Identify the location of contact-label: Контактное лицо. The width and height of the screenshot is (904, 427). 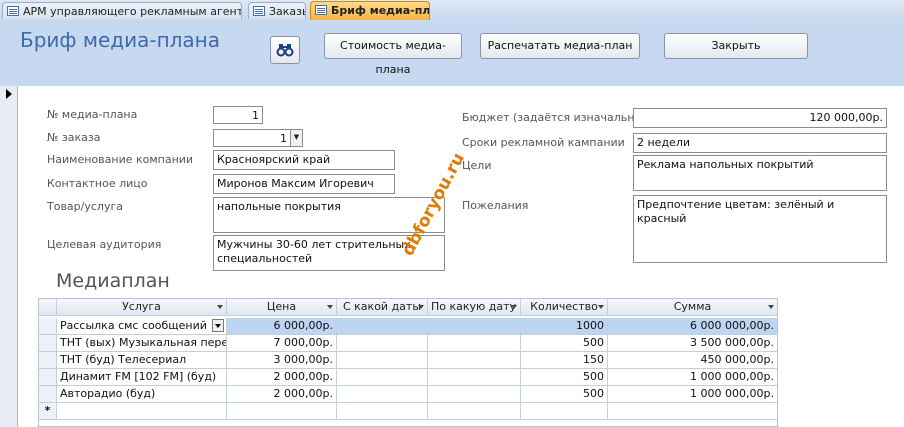
(97, 183).